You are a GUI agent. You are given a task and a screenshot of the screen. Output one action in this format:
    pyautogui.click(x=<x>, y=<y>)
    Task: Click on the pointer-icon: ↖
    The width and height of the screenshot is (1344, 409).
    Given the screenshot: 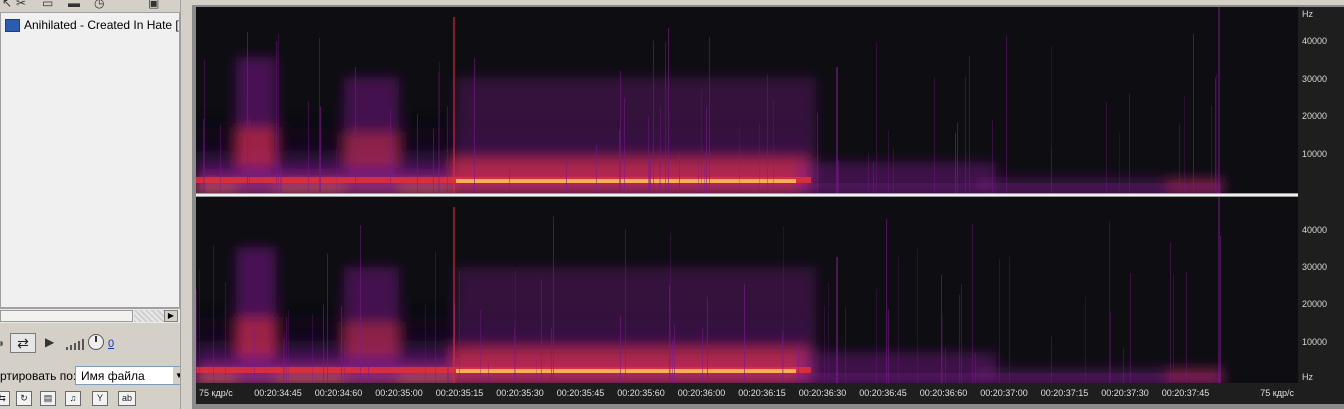 What is the action you would take?
    pyautogui.click(x=7, y=5)
    